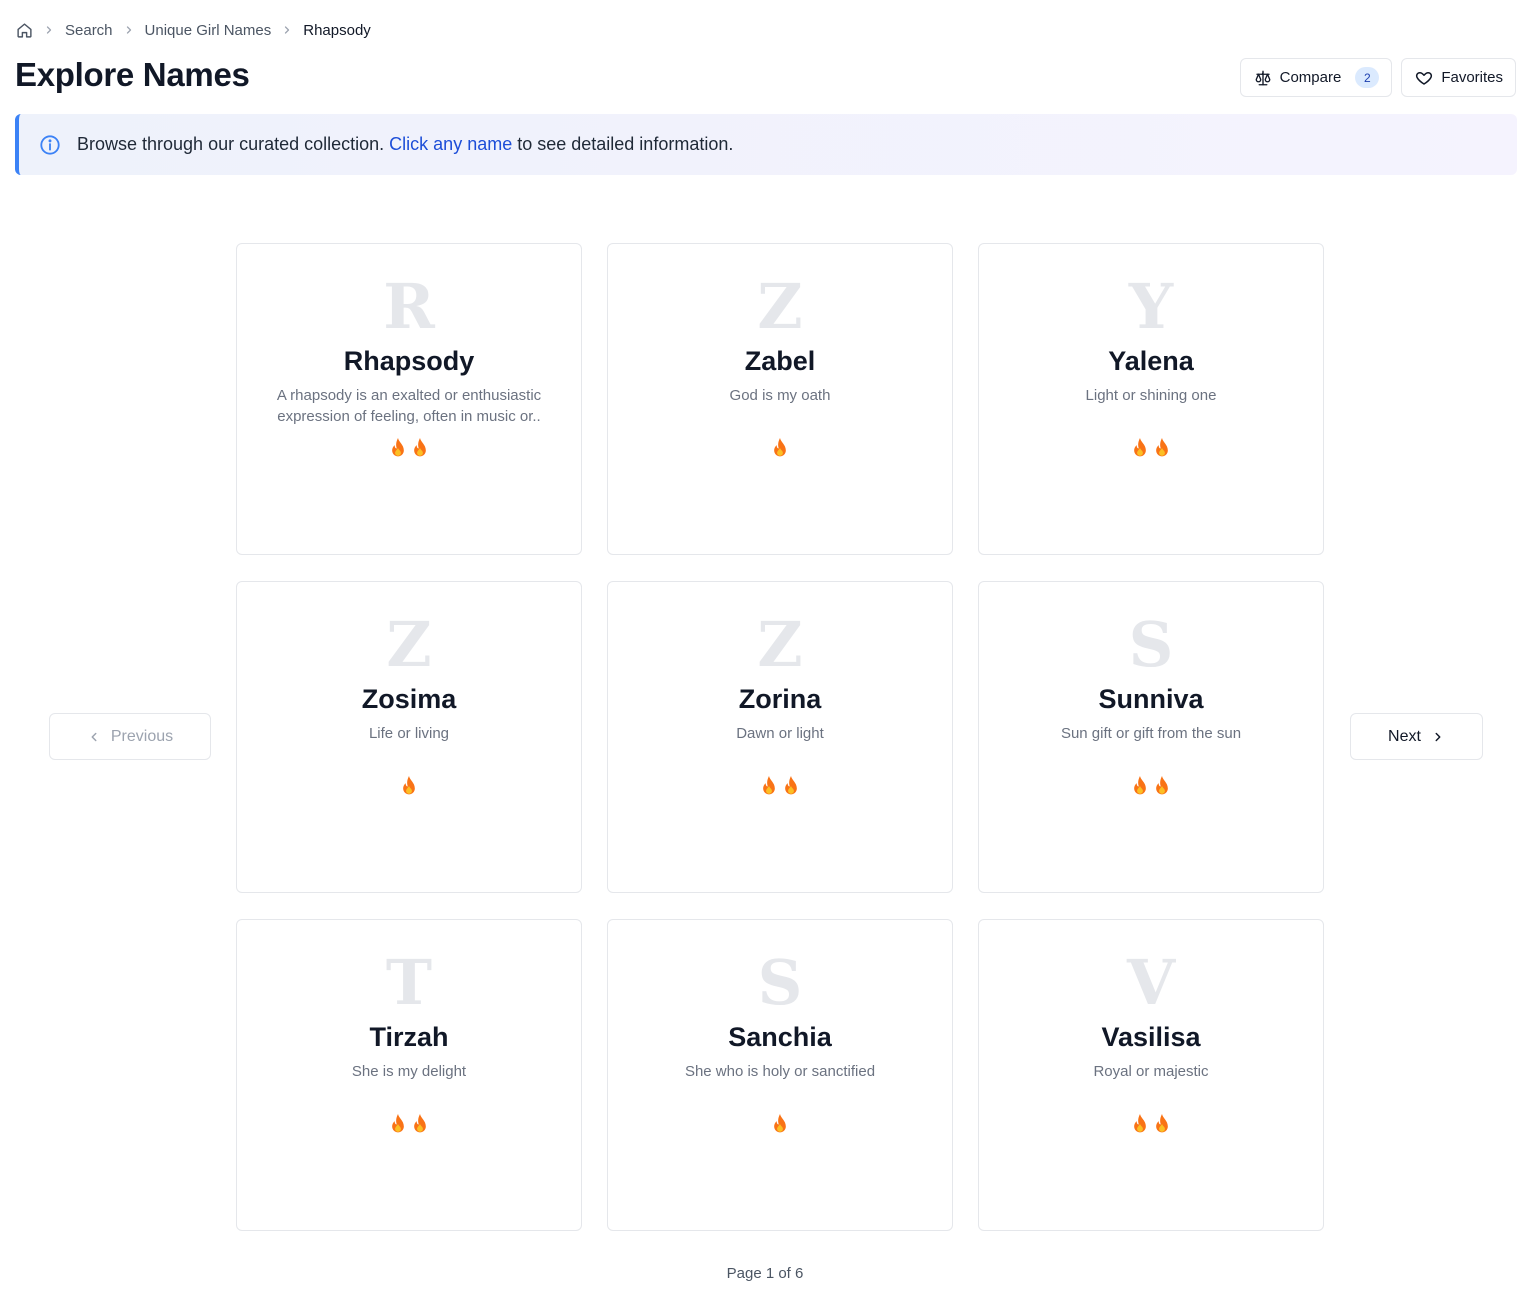 Image resolution: width=1530 pixels, height=1304 pixels. Describe the element at coordinates (765, 1273) in the screenshot. I see `page-indicator: Page 1 of 6` at that location.